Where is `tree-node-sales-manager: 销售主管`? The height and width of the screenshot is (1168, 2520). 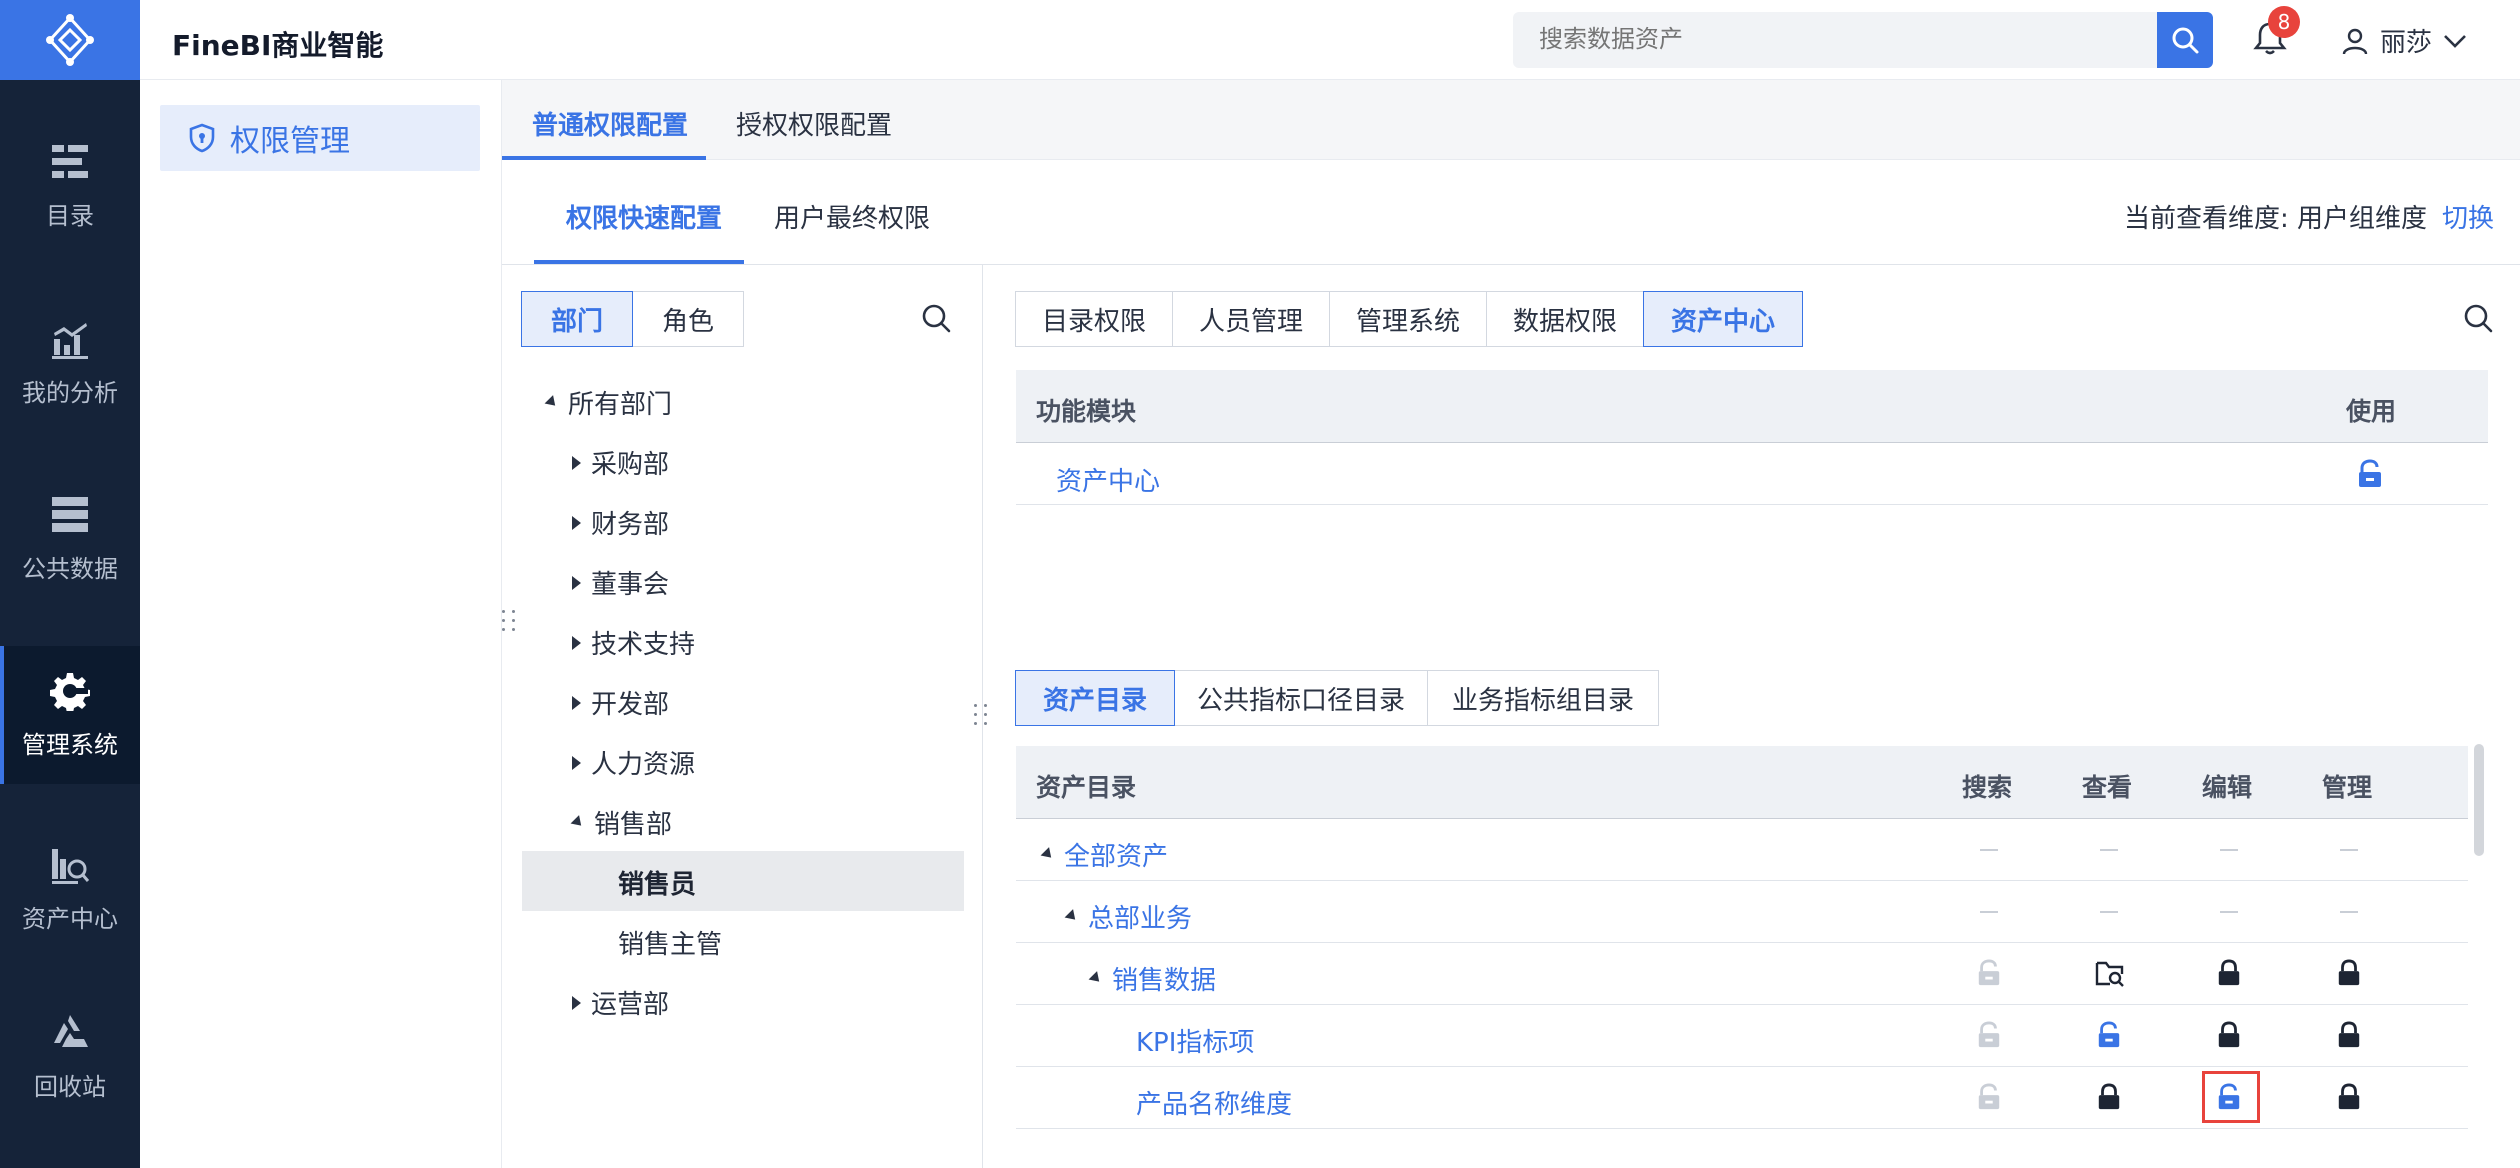 tree-node-sales-manager: 销售主管 is located at coordinates (670, 942).